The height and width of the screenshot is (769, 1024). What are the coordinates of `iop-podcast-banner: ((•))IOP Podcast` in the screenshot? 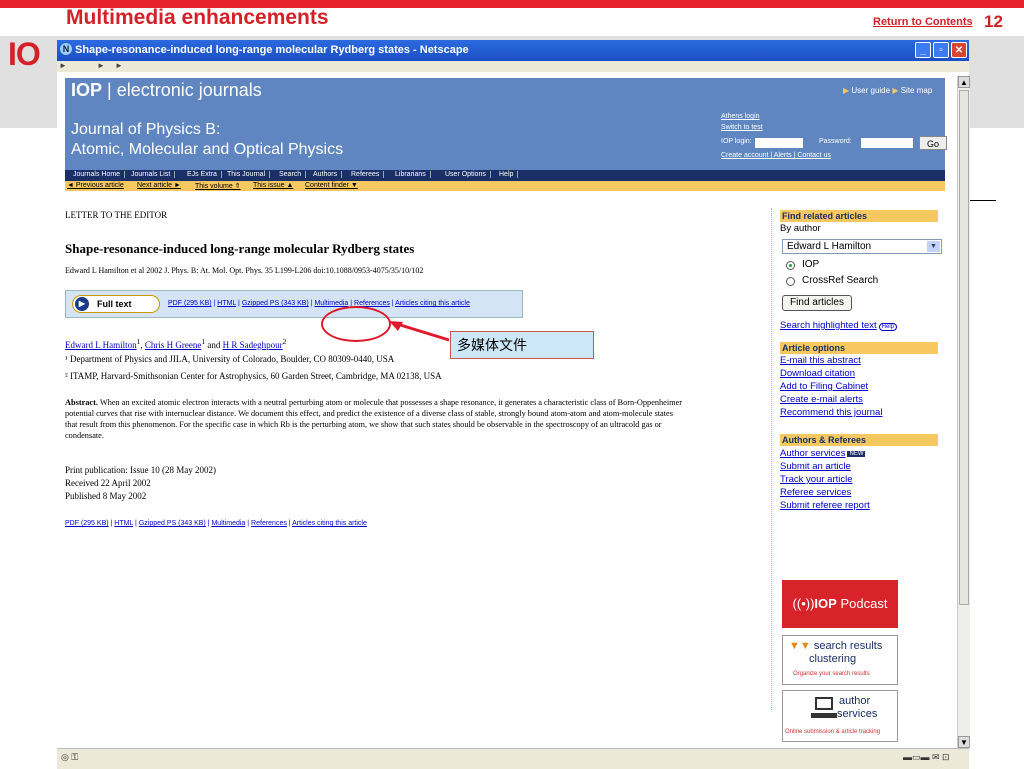 It's located at (840, 604).